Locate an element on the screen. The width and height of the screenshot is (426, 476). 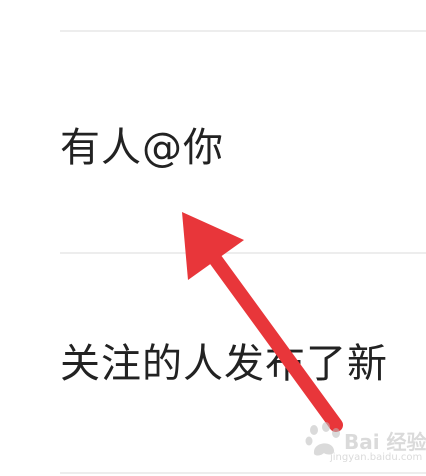
watermark-brand: Bai 经验 is located at coordinates (385, 442).